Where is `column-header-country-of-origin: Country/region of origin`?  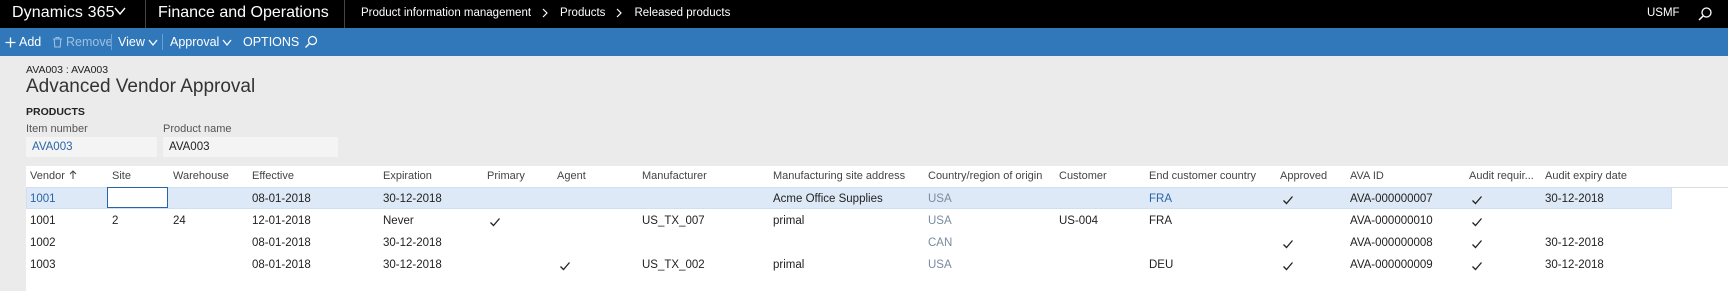
column-header-country-of-origin: Country/region of origin is located at coordinates (985, 176).